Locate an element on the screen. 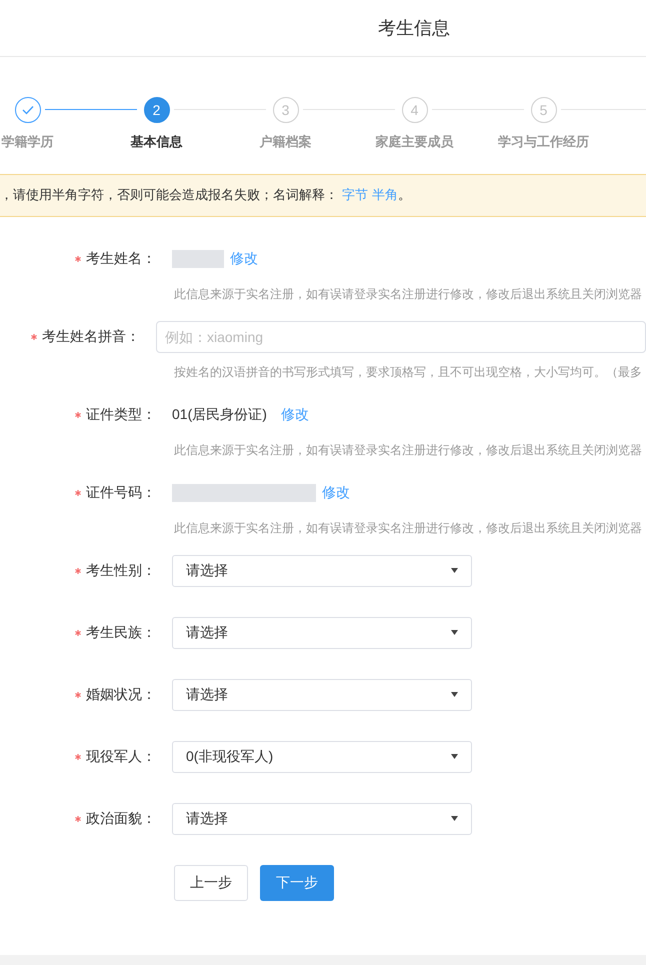 The width and height of the screenshot is (646, 965). field-label: 考生民族： is located at coordinates (121, 632).